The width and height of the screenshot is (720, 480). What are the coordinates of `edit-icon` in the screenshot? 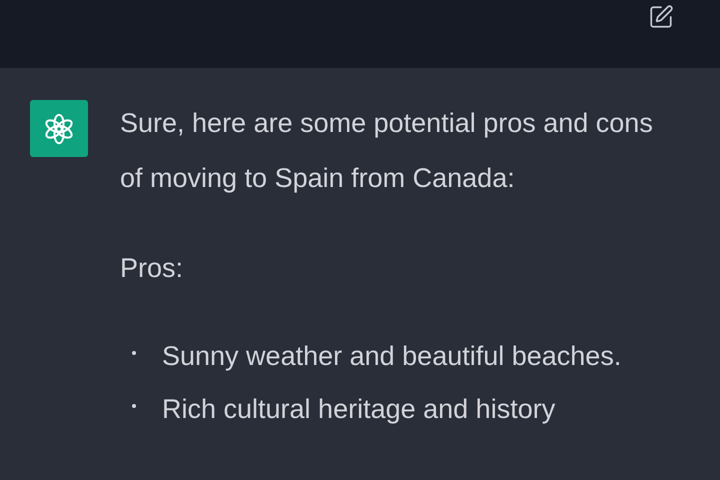 It's located at (661, 17).